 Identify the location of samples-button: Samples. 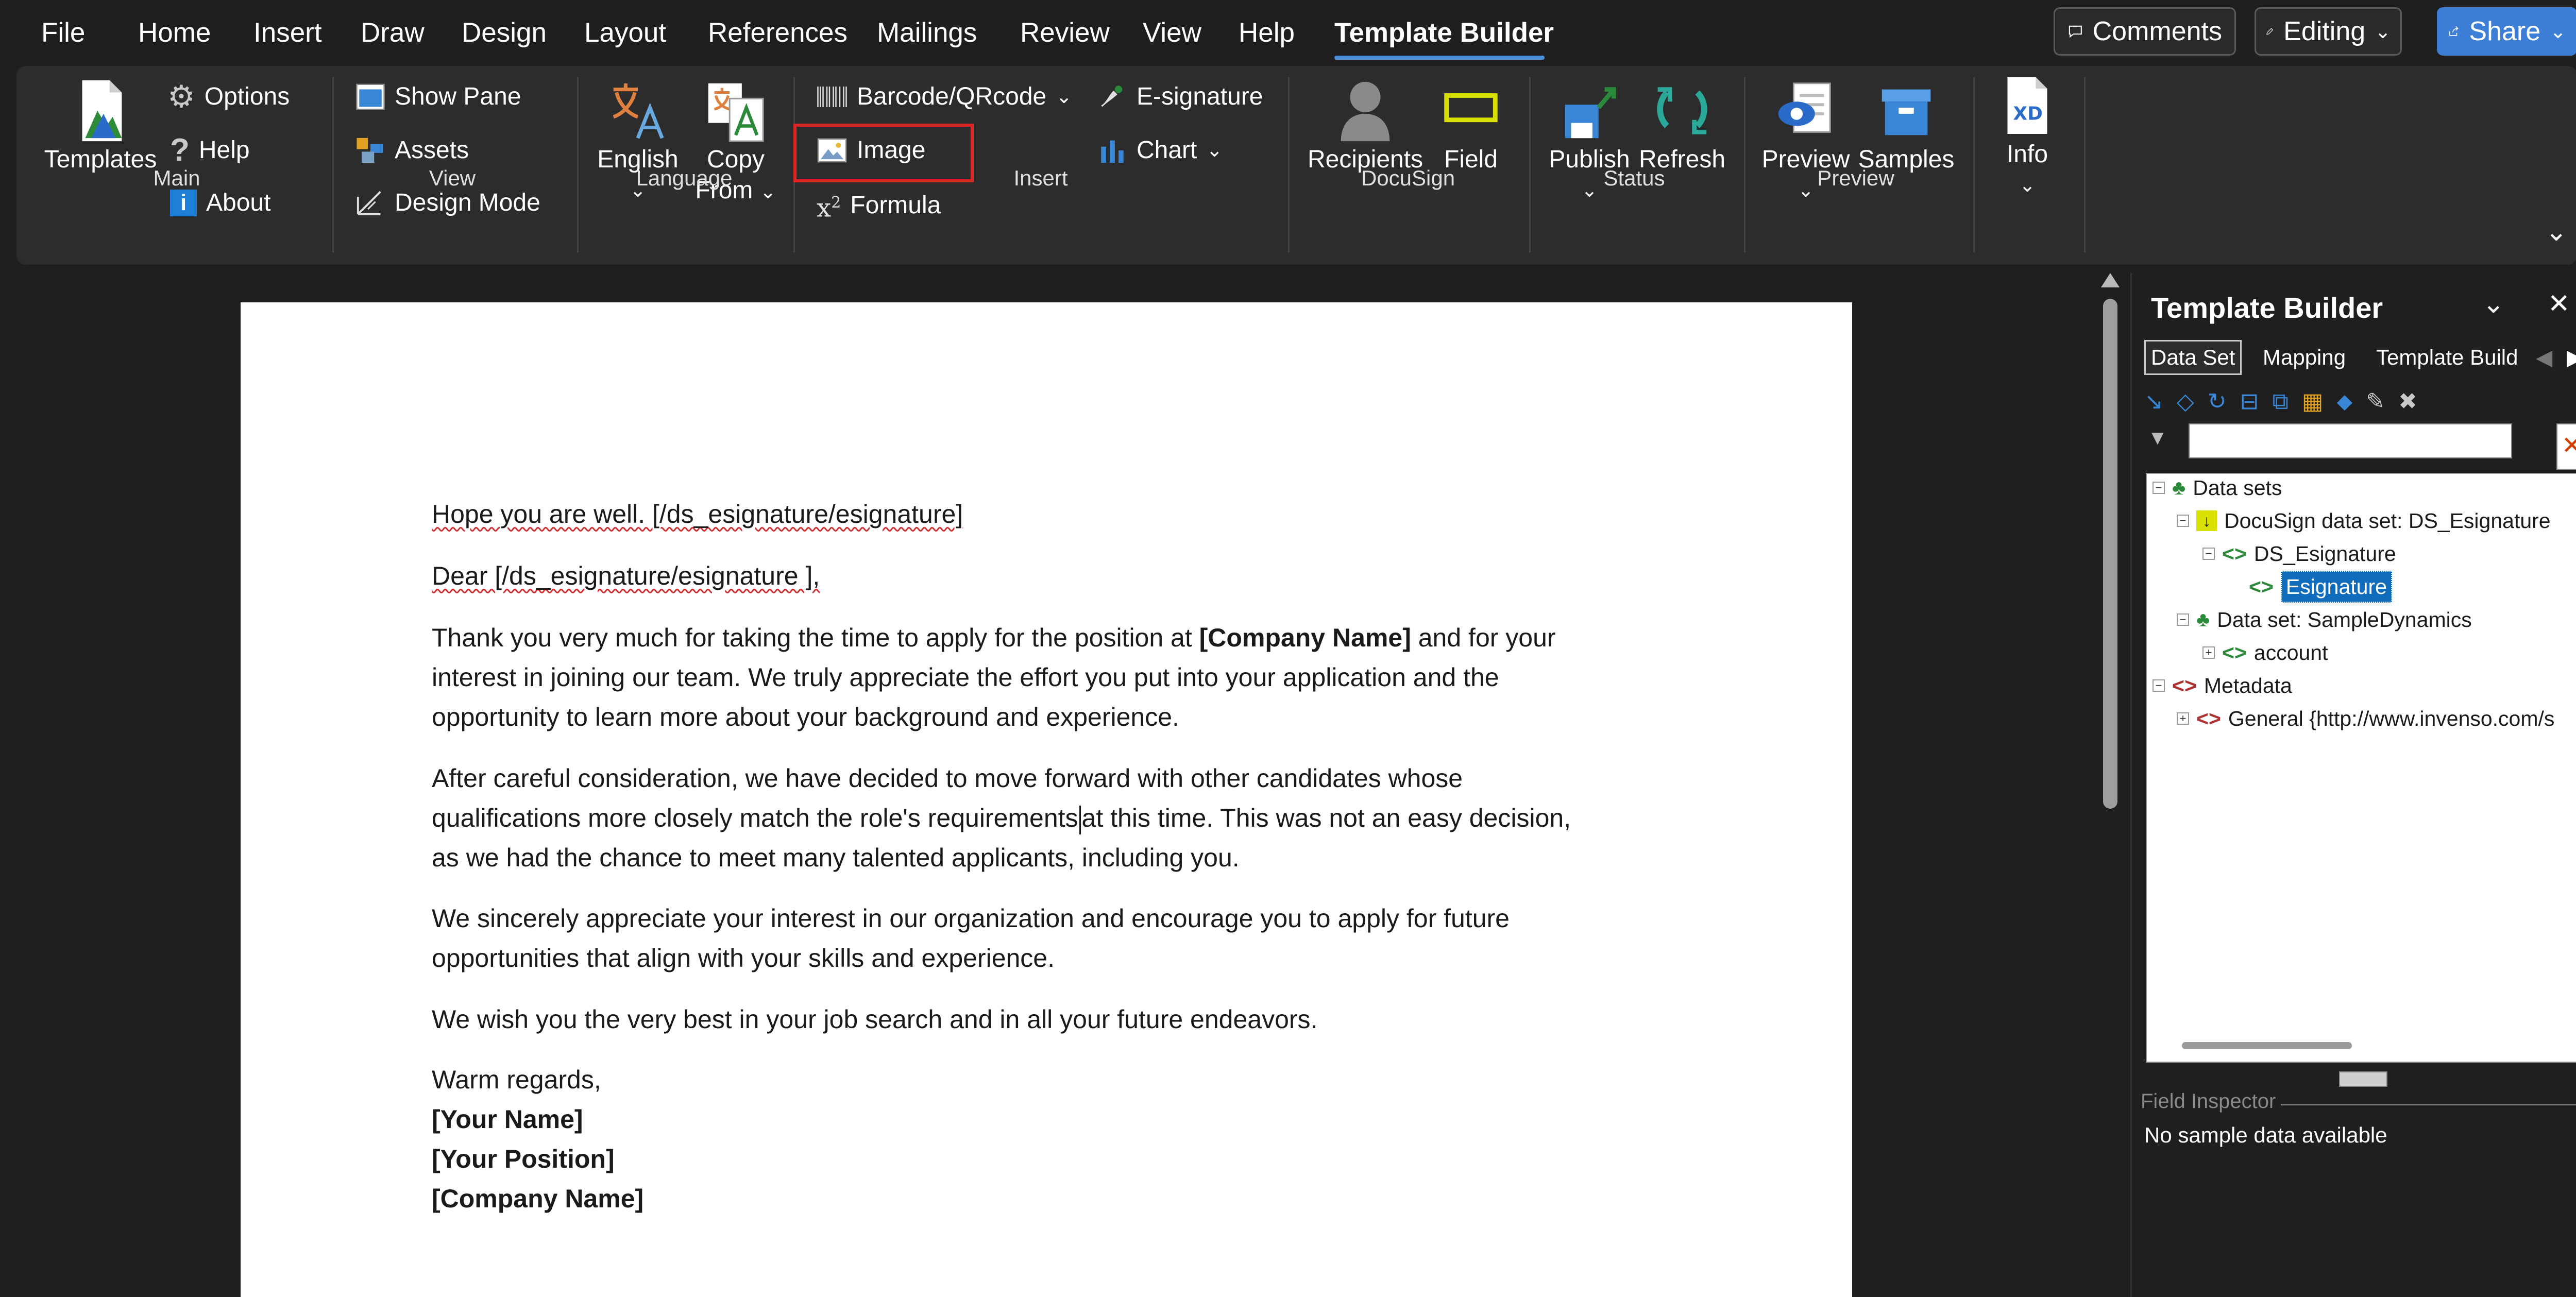
(1906, 126).